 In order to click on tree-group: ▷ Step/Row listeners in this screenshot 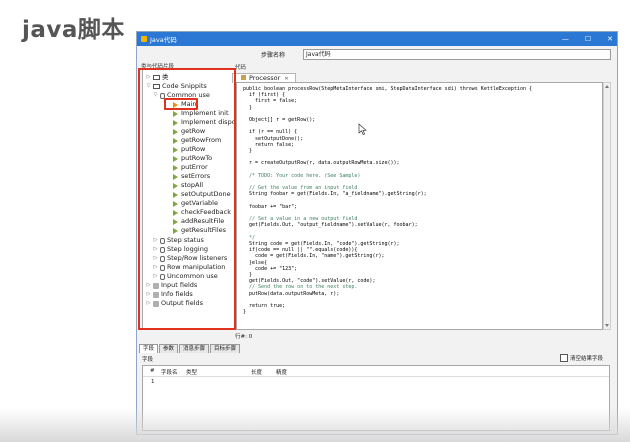, I will do `click(190, 258)`.